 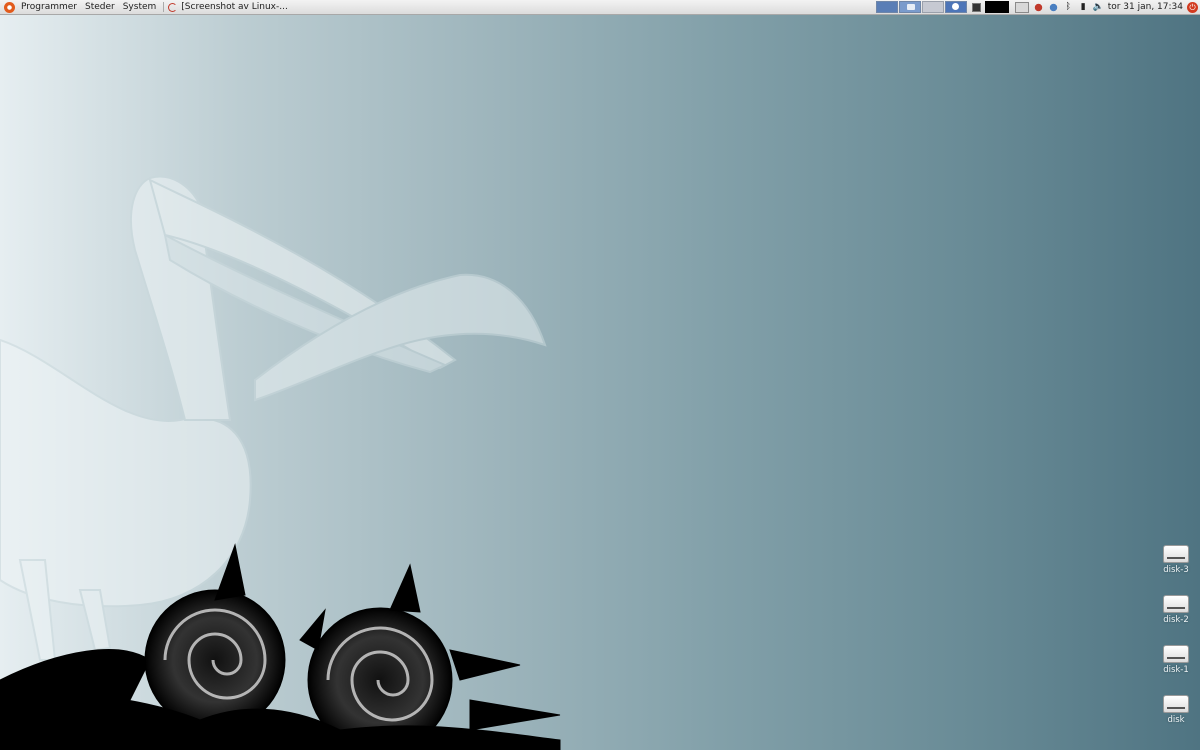 I want to click on bluetooth-icon: ᛒ, so click(x=1068, y=7).